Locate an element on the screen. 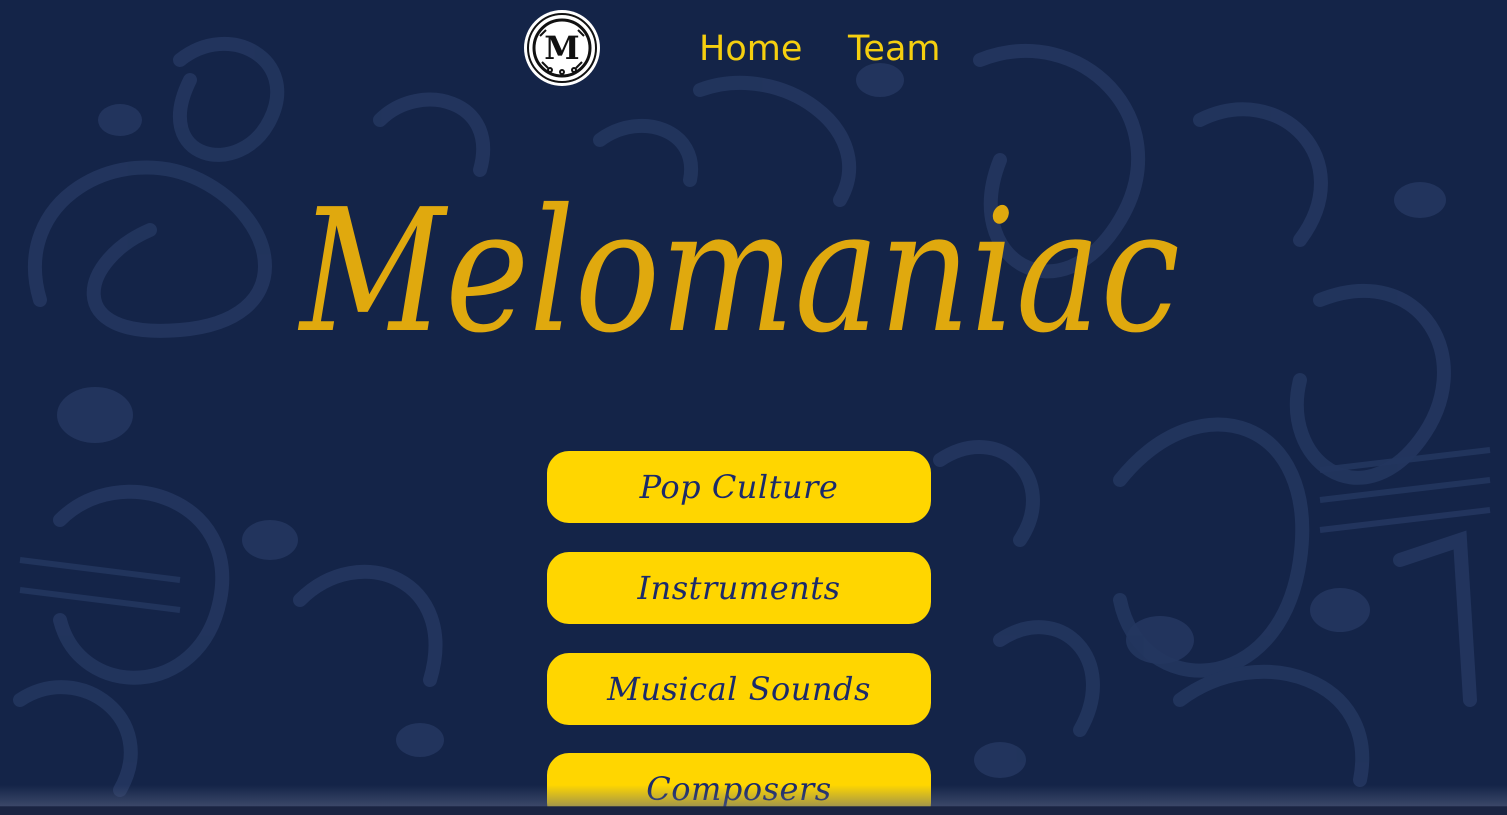 Image resolution: width=1507 pixels, height=815 pixels. category-button-label: Instruments is located at coordinates (739, 588).